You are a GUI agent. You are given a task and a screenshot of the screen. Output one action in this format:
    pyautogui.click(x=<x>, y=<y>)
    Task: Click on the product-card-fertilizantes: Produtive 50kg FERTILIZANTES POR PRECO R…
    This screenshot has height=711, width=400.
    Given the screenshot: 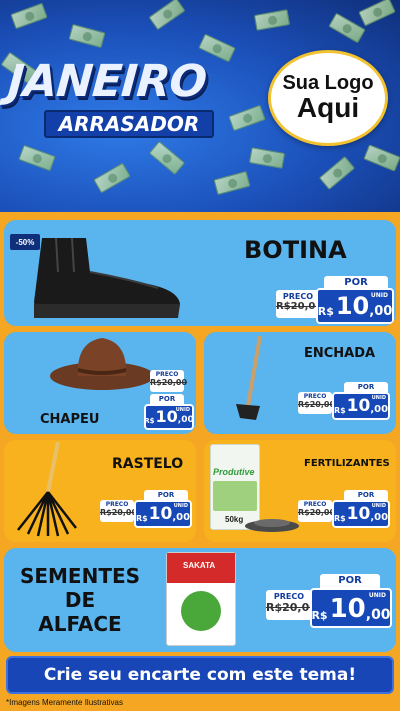 What is the action you would take?
    pyautogui.click(x=300, y=491)
    